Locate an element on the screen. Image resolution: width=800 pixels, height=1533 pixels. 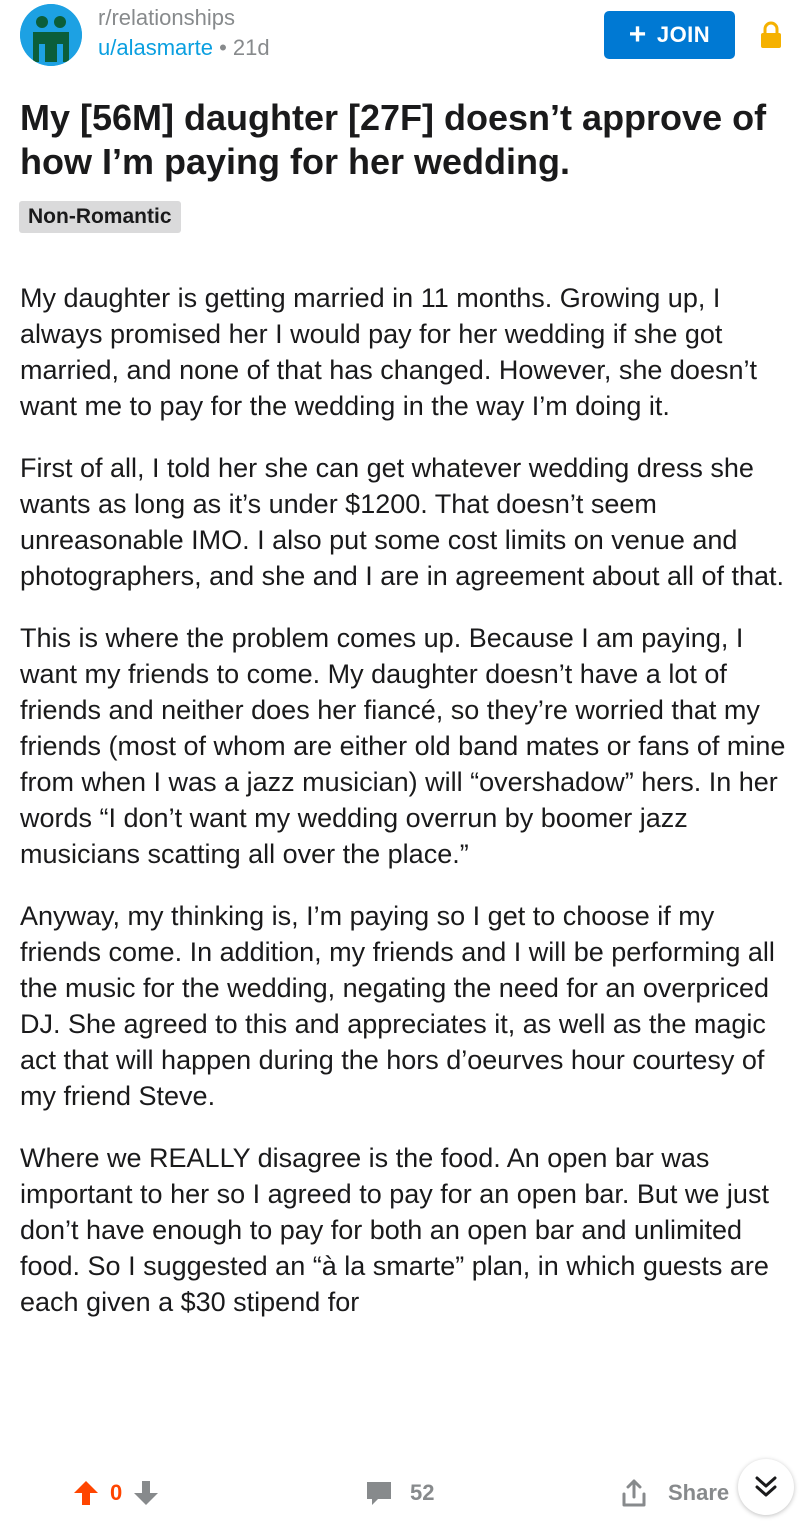
comments-button: 52 is located at coordinates (399, 1492).